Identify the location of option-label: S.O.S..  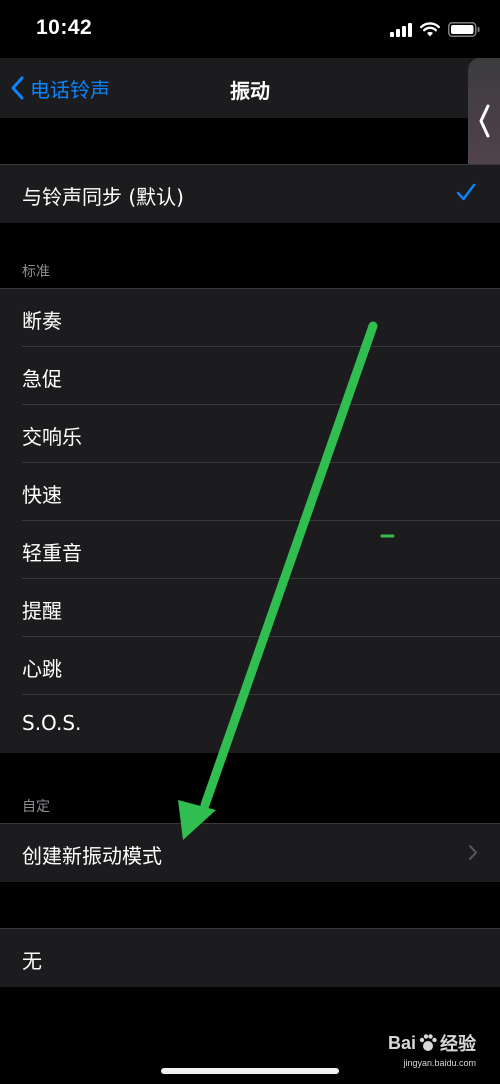
(52, 723).